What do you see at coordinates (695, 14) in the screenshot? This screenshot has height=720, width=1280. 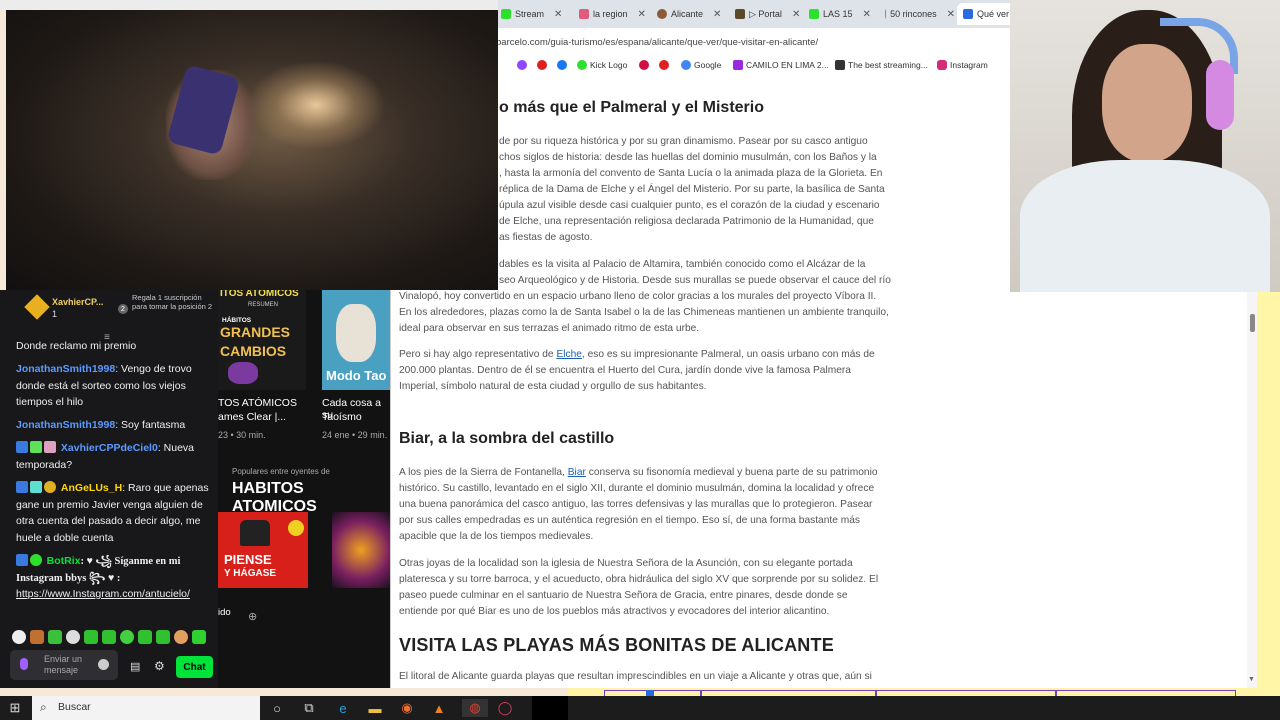 I see `tab-alicante: Alicante ✕` at bounding box center [695, 14].